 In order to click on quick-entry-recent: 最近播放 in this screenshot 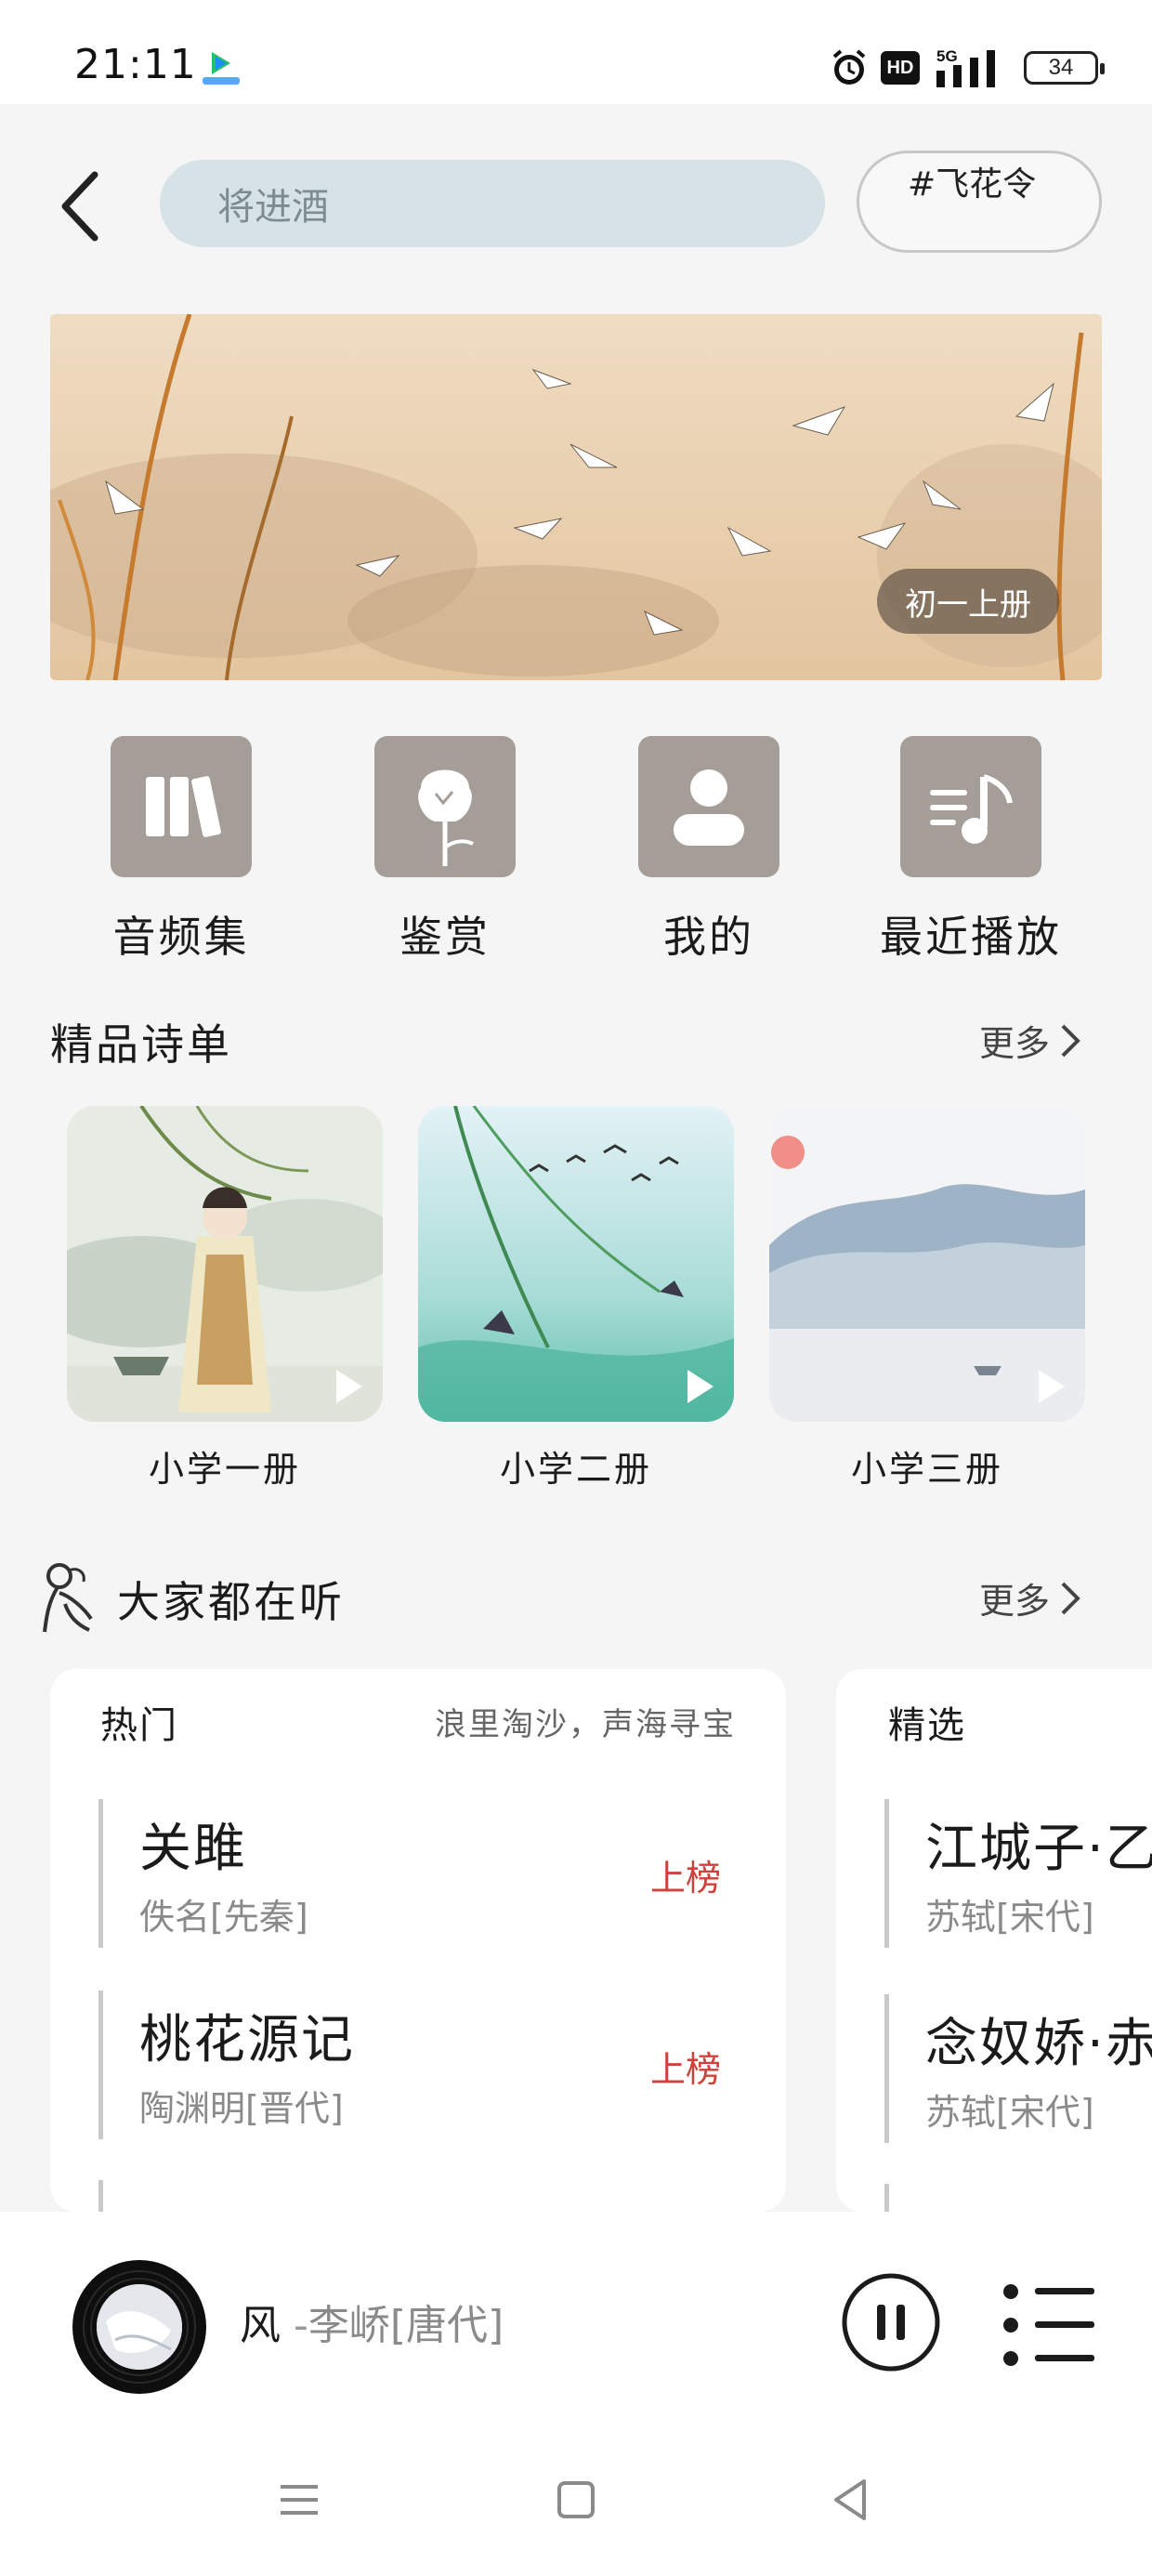, I will do `click(971, 850)`.